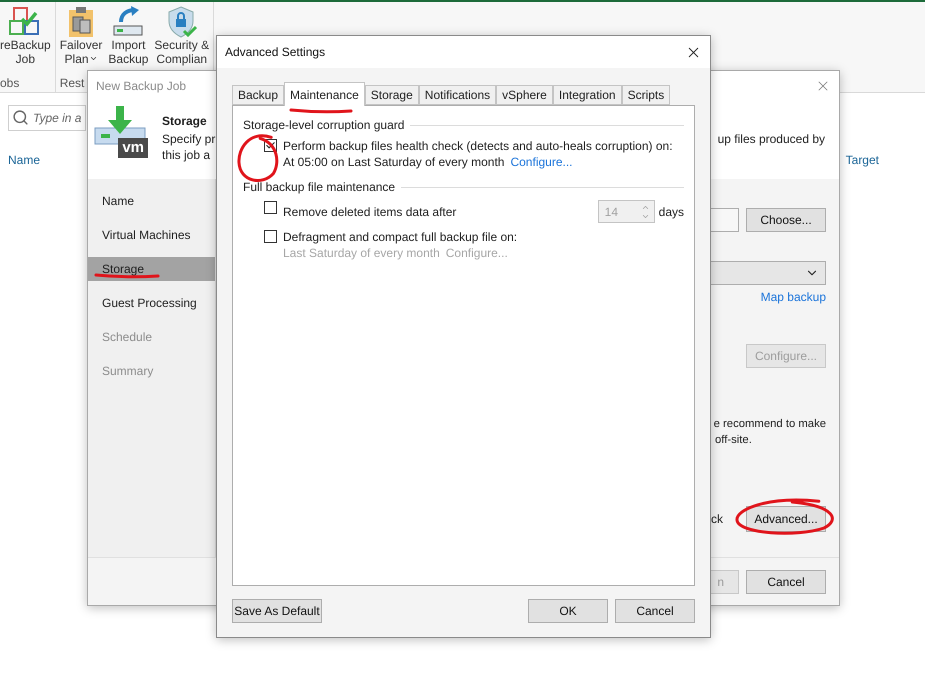 The width and height of the screenshot is (925, 678). What do you see at coordinates (81, 22) in the screenshot?
I see `clipboard-icon` at bounding box center [81, 22].